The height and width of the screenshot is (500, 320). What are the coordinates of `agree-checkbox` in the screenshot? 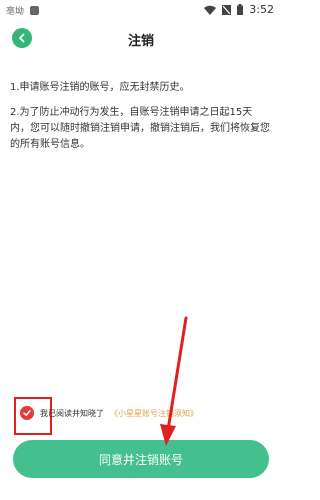 It's located at (27, 413).